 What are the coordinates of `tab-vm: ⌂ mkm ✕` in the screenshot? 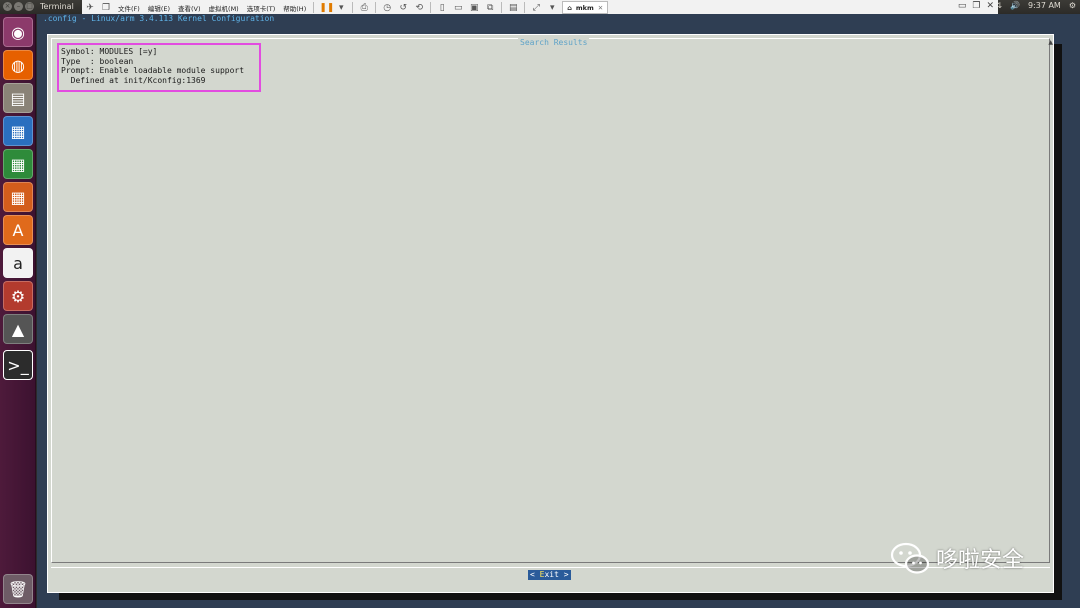 It's located at (585, 7).